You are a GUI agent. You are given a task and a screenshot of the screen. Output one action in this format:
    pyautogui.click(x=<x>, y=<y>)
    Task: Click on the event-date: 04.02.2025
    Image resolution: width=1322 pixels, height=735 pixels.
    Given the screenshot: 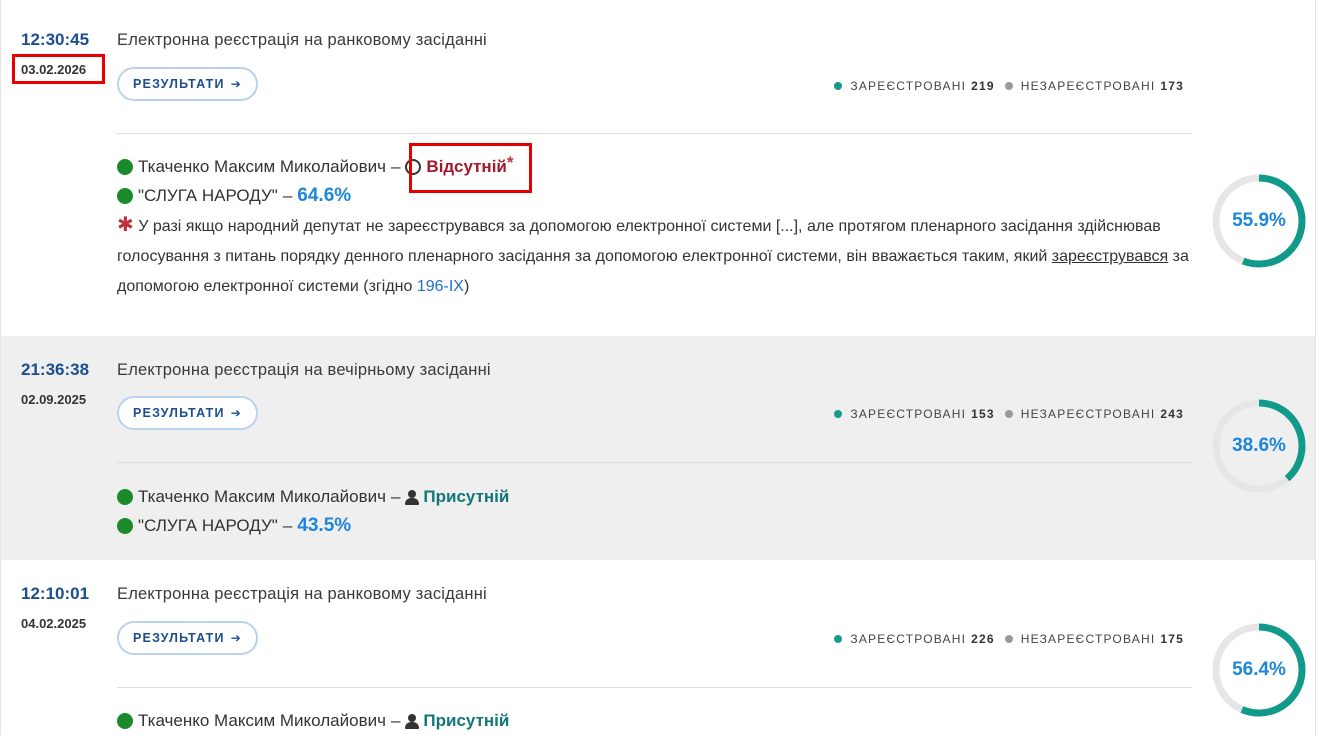 What is the action you would take?
    pyautogui.click(x=54, y=623)
    